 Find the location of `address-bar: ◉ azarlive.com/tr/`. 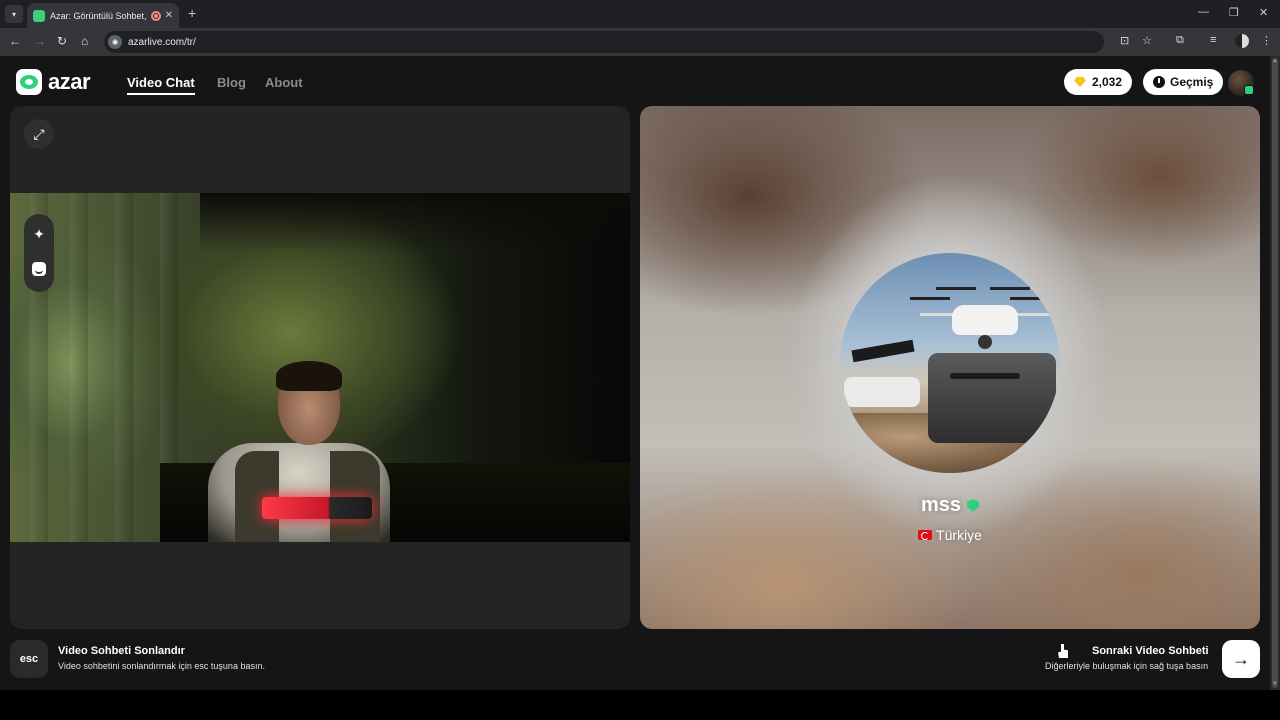

address-bar: ◉ azarlive.com/tr/ is located at coordinates (604, 42).